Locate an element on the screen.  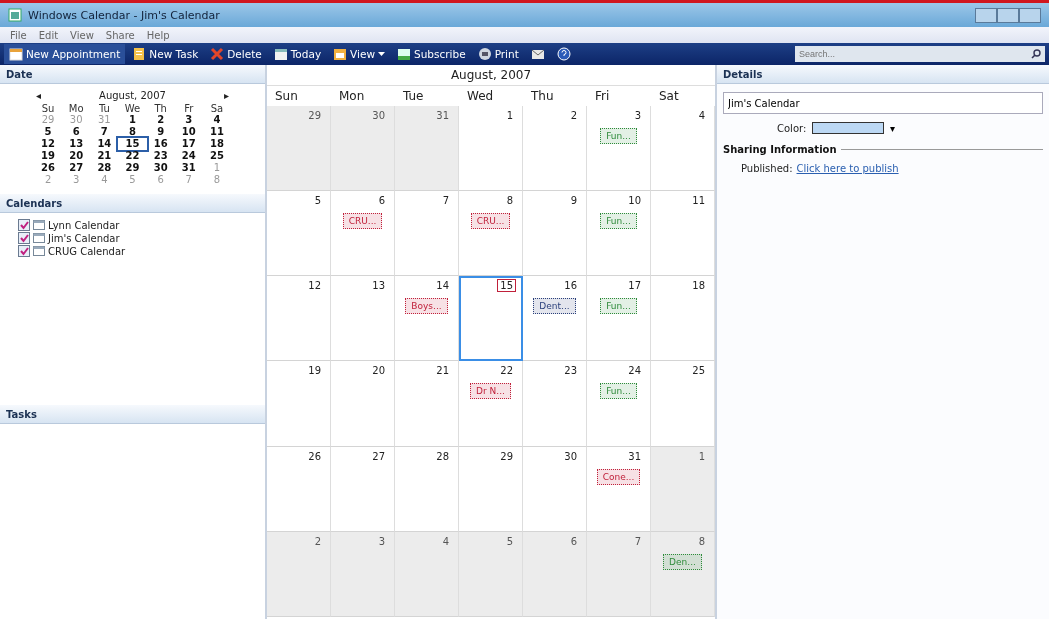
menu-item: Help is located at coordinates (158, 35).